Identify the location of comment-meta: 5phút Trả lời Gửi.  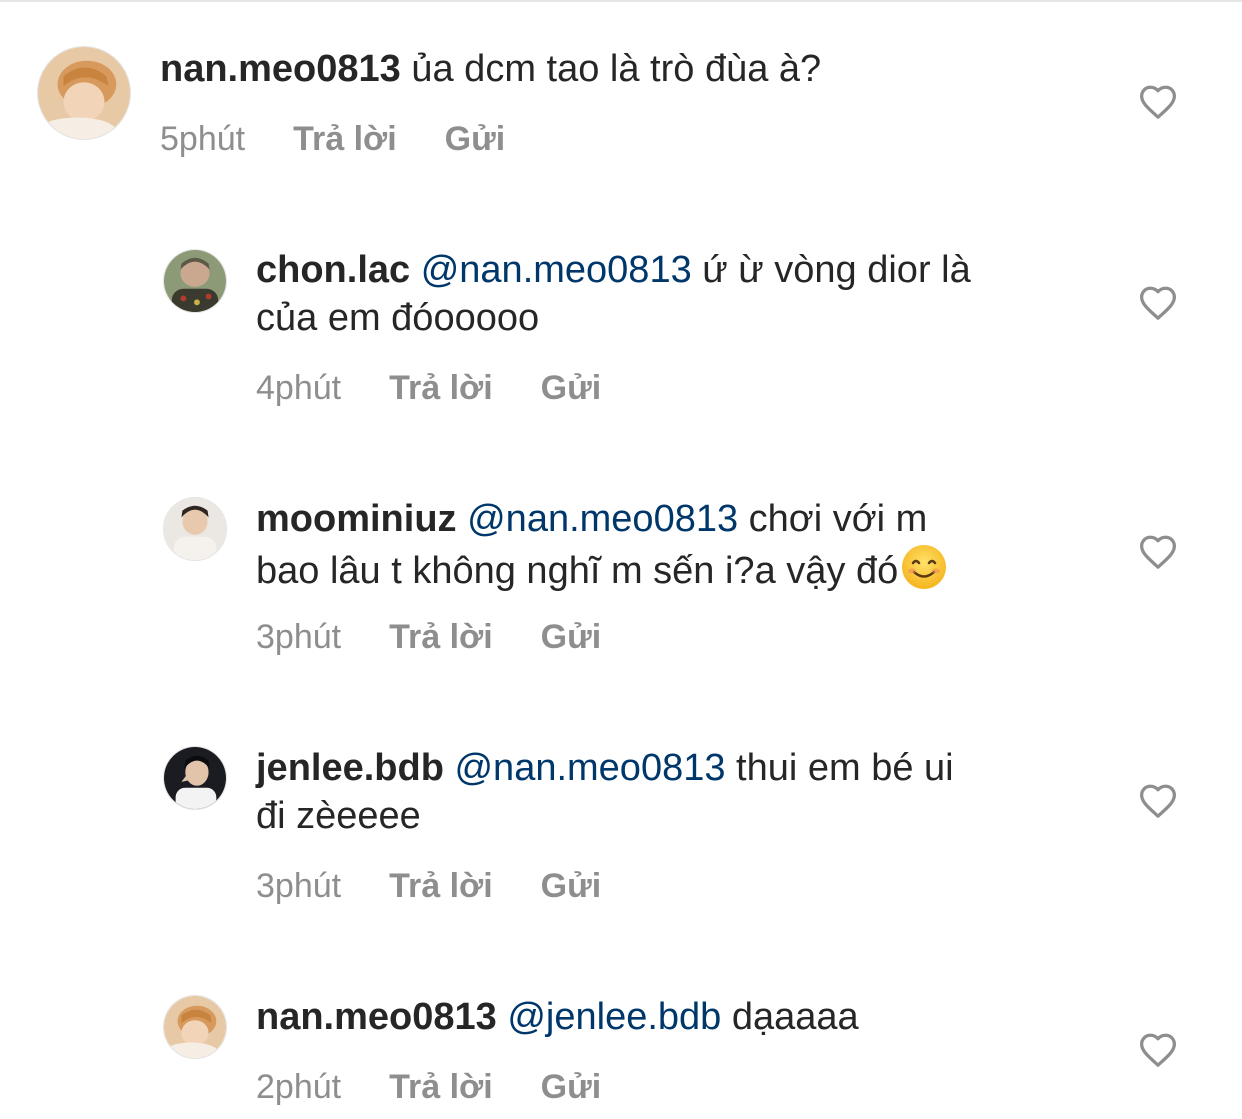
(332, 139).